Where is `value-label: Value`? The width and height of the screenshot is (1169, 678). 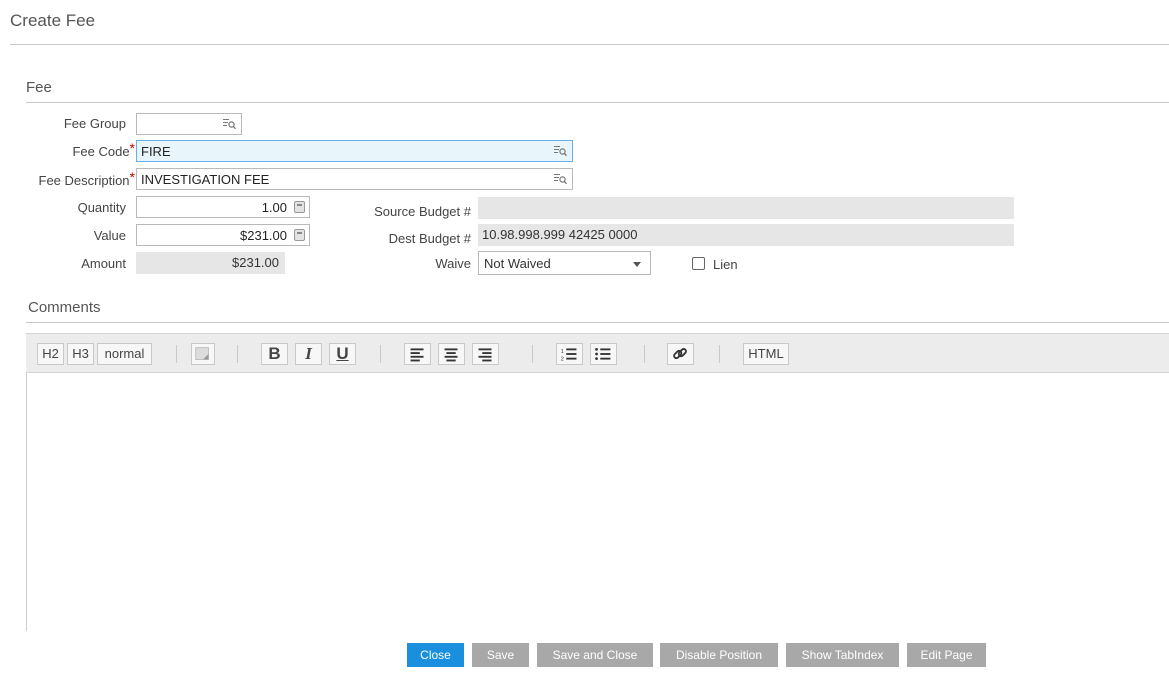
value-label: Value is located at coordinates (109, 235).